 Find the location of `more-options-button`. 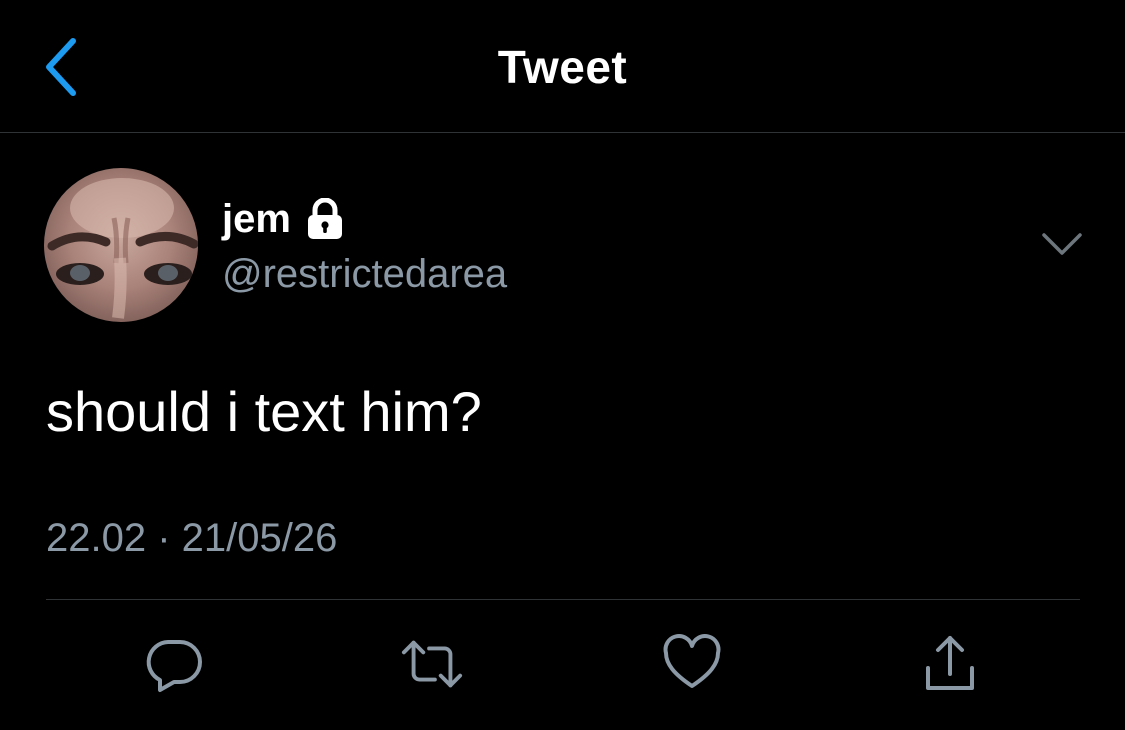

more-options-button is located at coordinates (1062, 244).